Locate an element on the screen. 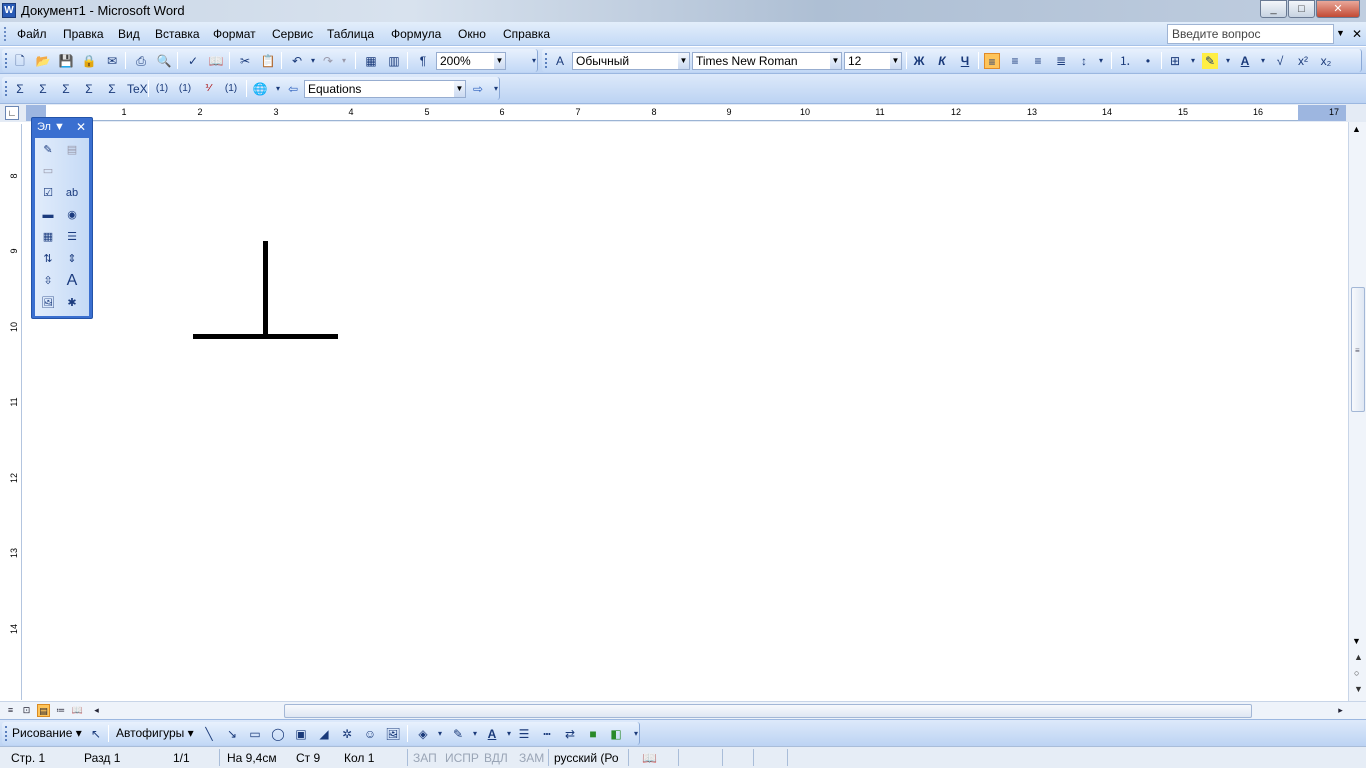 This screenshot has width=1366, height=768. toggle-icon: ⇅ is located at coordinates (48, 259).